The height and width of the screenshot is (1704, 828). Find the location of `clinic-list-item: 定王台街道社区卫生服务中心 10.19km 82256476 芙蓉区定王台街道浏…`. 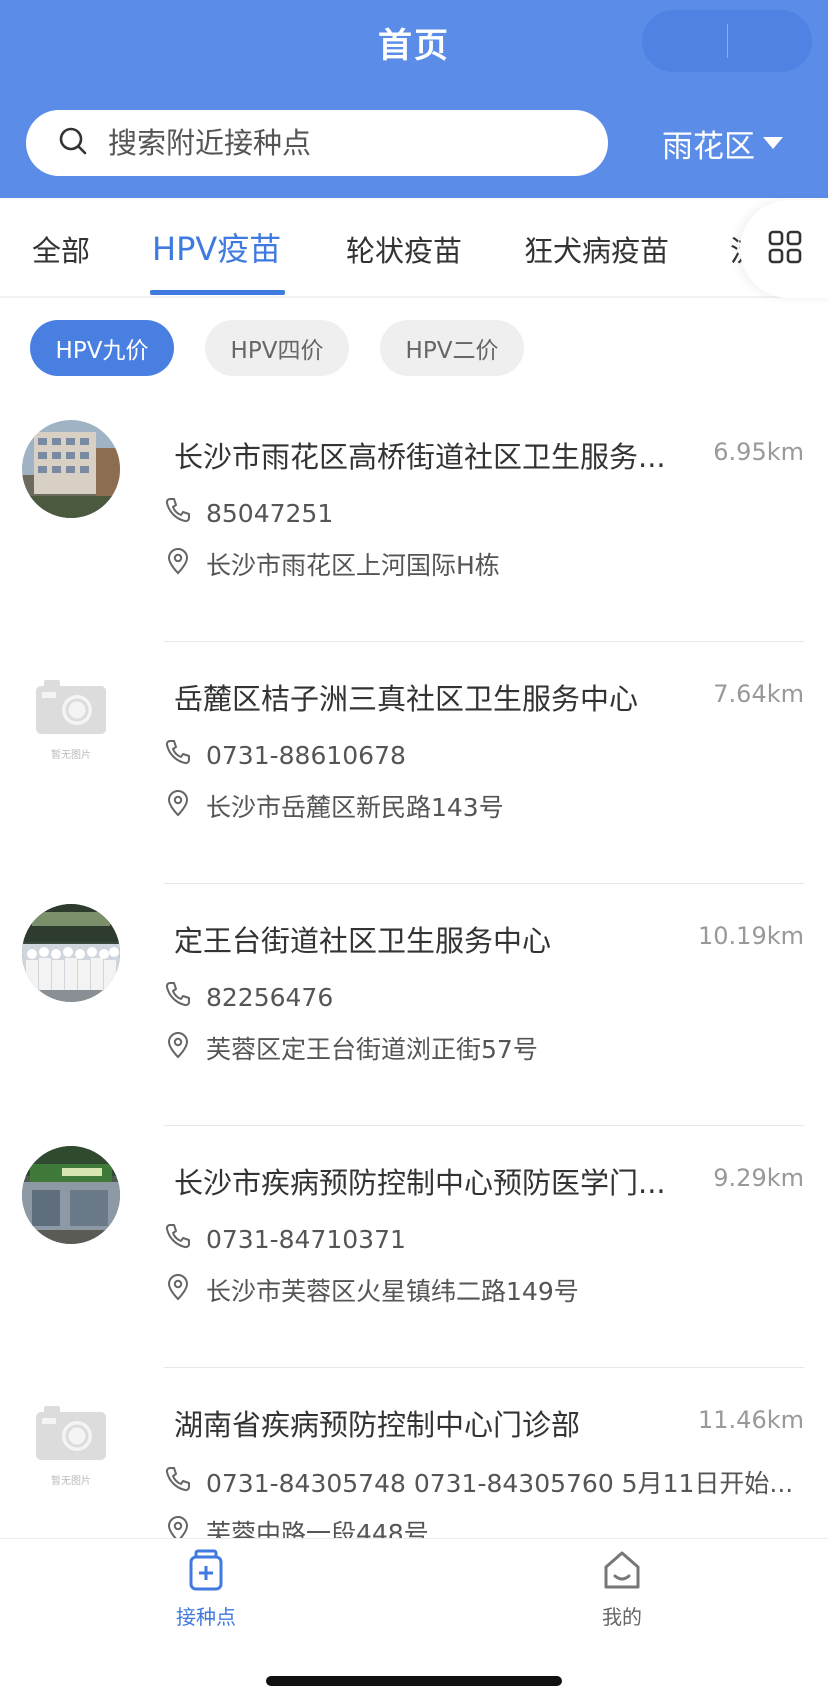

clinic-list-item: 定王台街道社区卫生服务中心 10.19km 82256476 芙蓉区定王台街道浏… is located at coordinates (414, 1005).